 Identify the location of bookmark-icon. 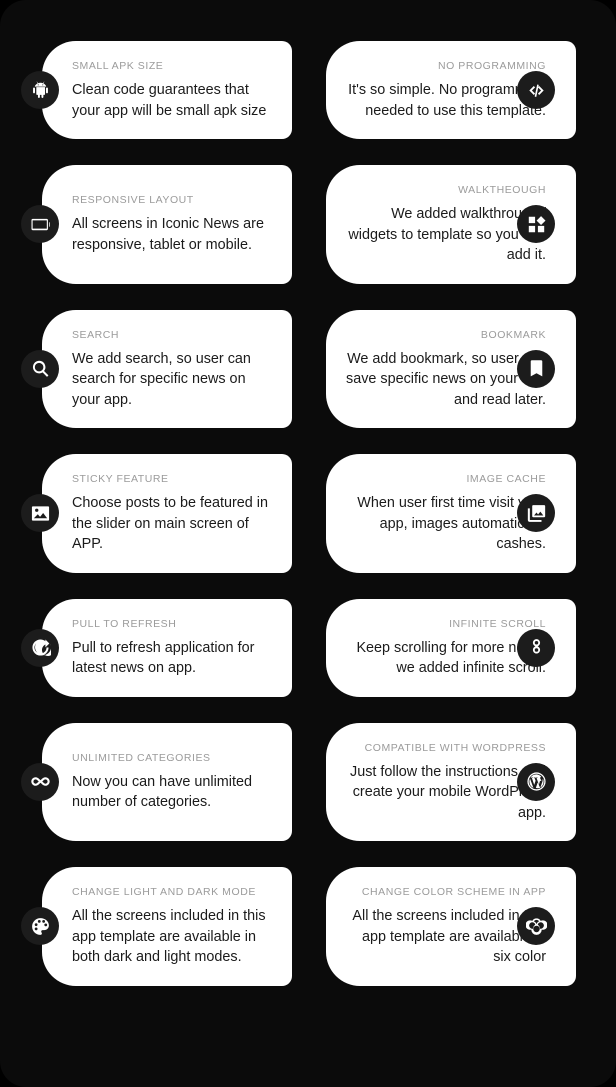
(536, 368).